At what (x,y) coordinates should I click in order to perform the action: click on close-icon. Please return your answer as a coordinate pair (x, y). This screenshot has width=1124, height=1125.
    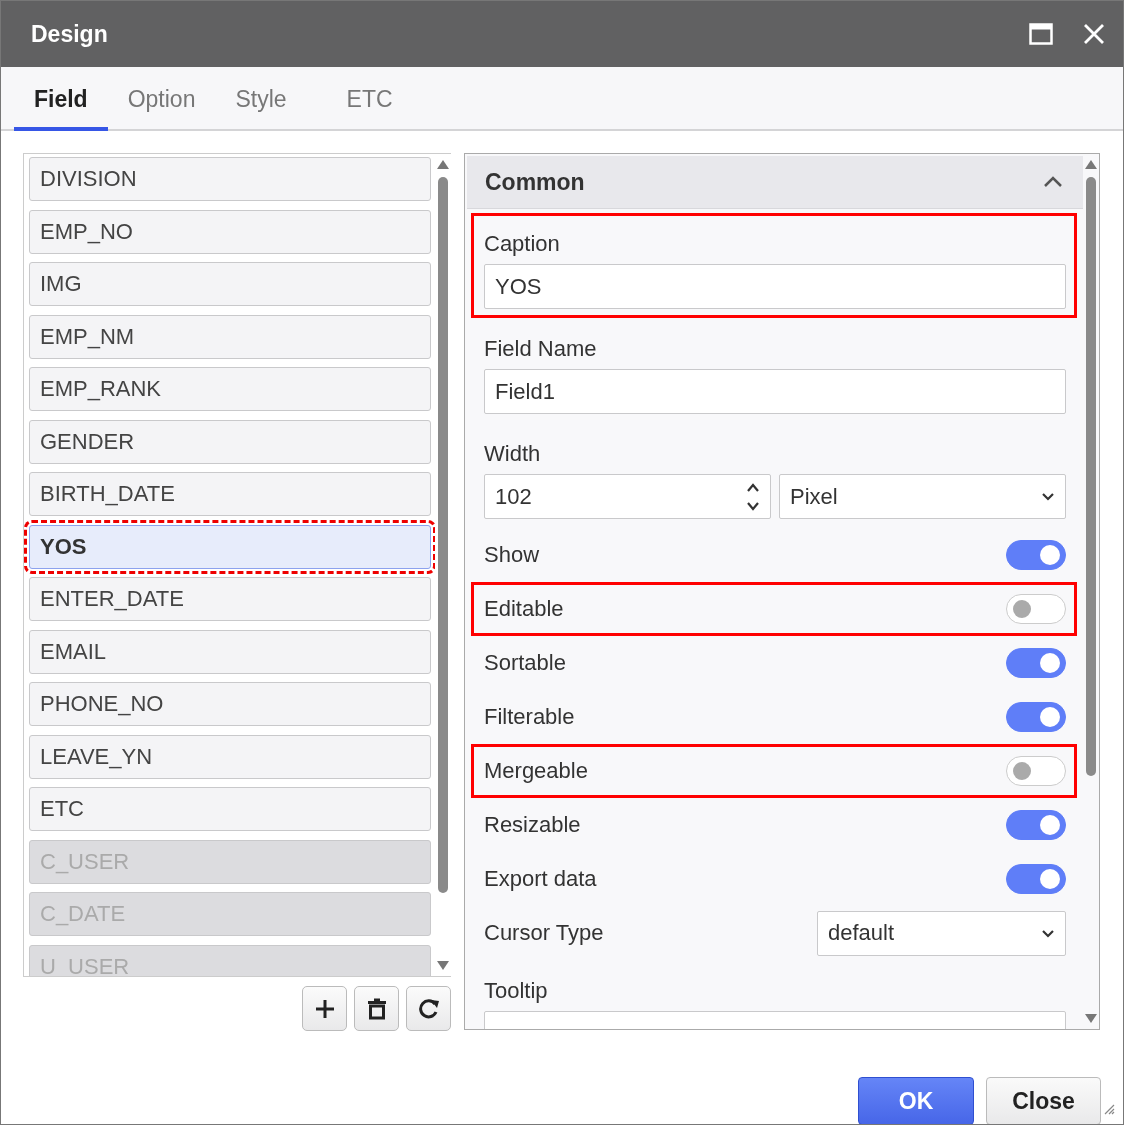
    Looking at the image, I should click on (1094, 34).